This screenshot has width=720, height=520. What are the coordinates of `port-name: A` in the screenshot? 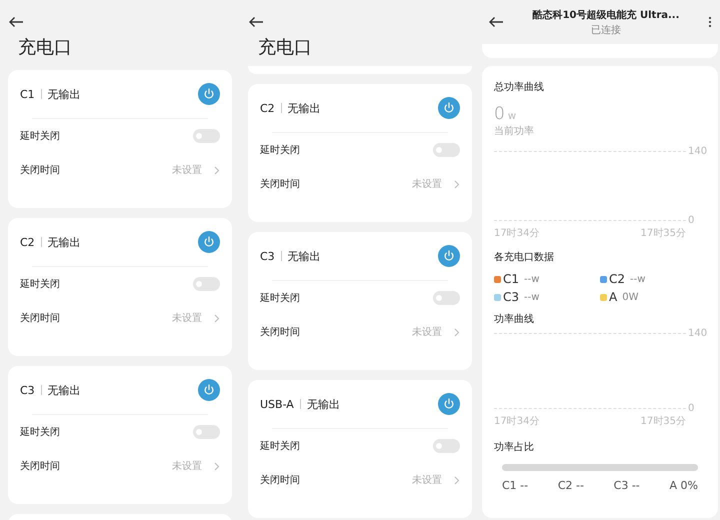 It's located at (613, 297).